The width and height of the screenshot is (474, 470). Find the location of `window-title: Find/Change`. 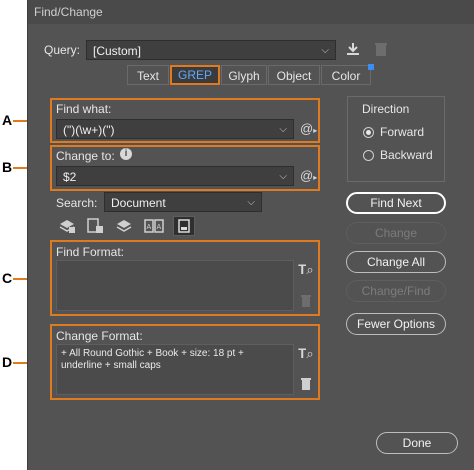

window-title: Find/Change is located at coordinates (251, 12).